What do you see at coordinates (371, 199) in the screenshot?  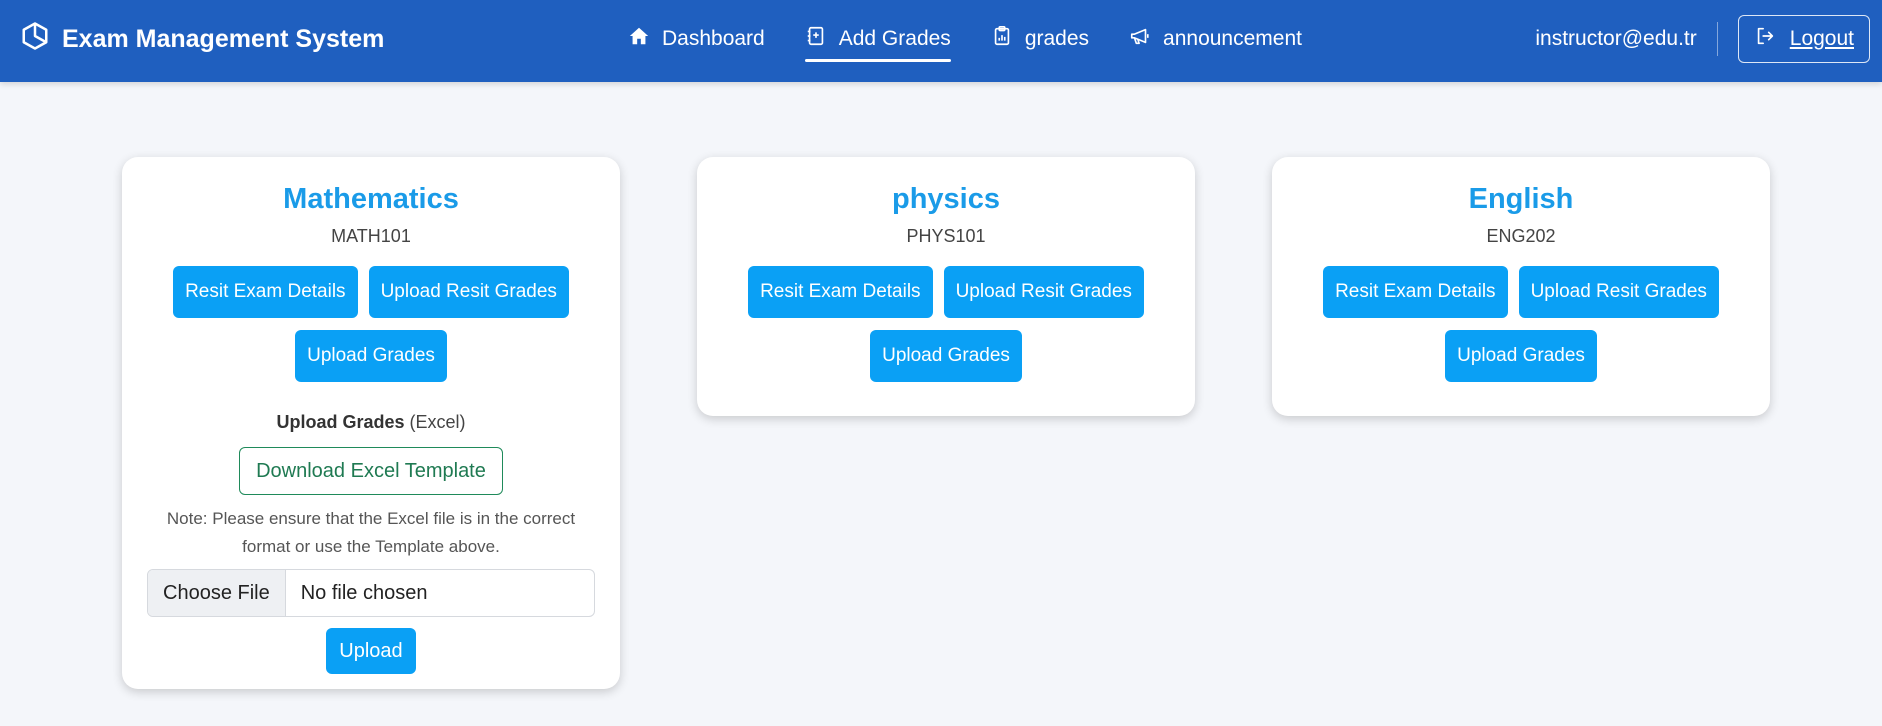 I see `course-name: Mathematics` at bounding box center [371, 199].